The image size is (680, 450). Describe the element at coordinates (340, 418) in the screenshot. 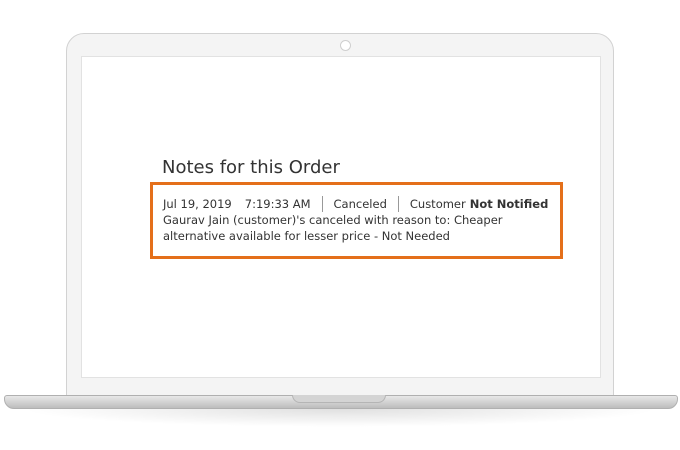

I see `laptop-shadow` at that location.